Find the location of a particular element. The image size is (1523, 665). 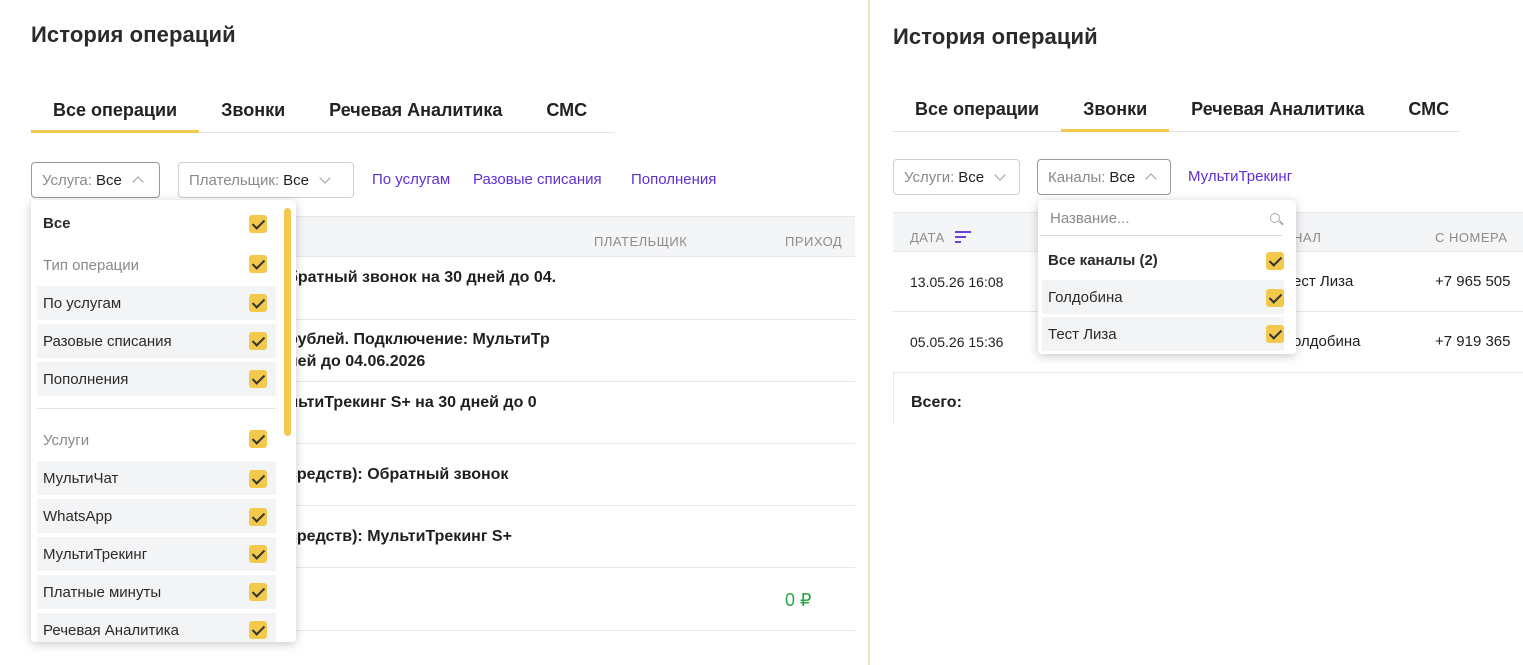

services-filter-label: Услуги: is located at coordinates (929, 177).